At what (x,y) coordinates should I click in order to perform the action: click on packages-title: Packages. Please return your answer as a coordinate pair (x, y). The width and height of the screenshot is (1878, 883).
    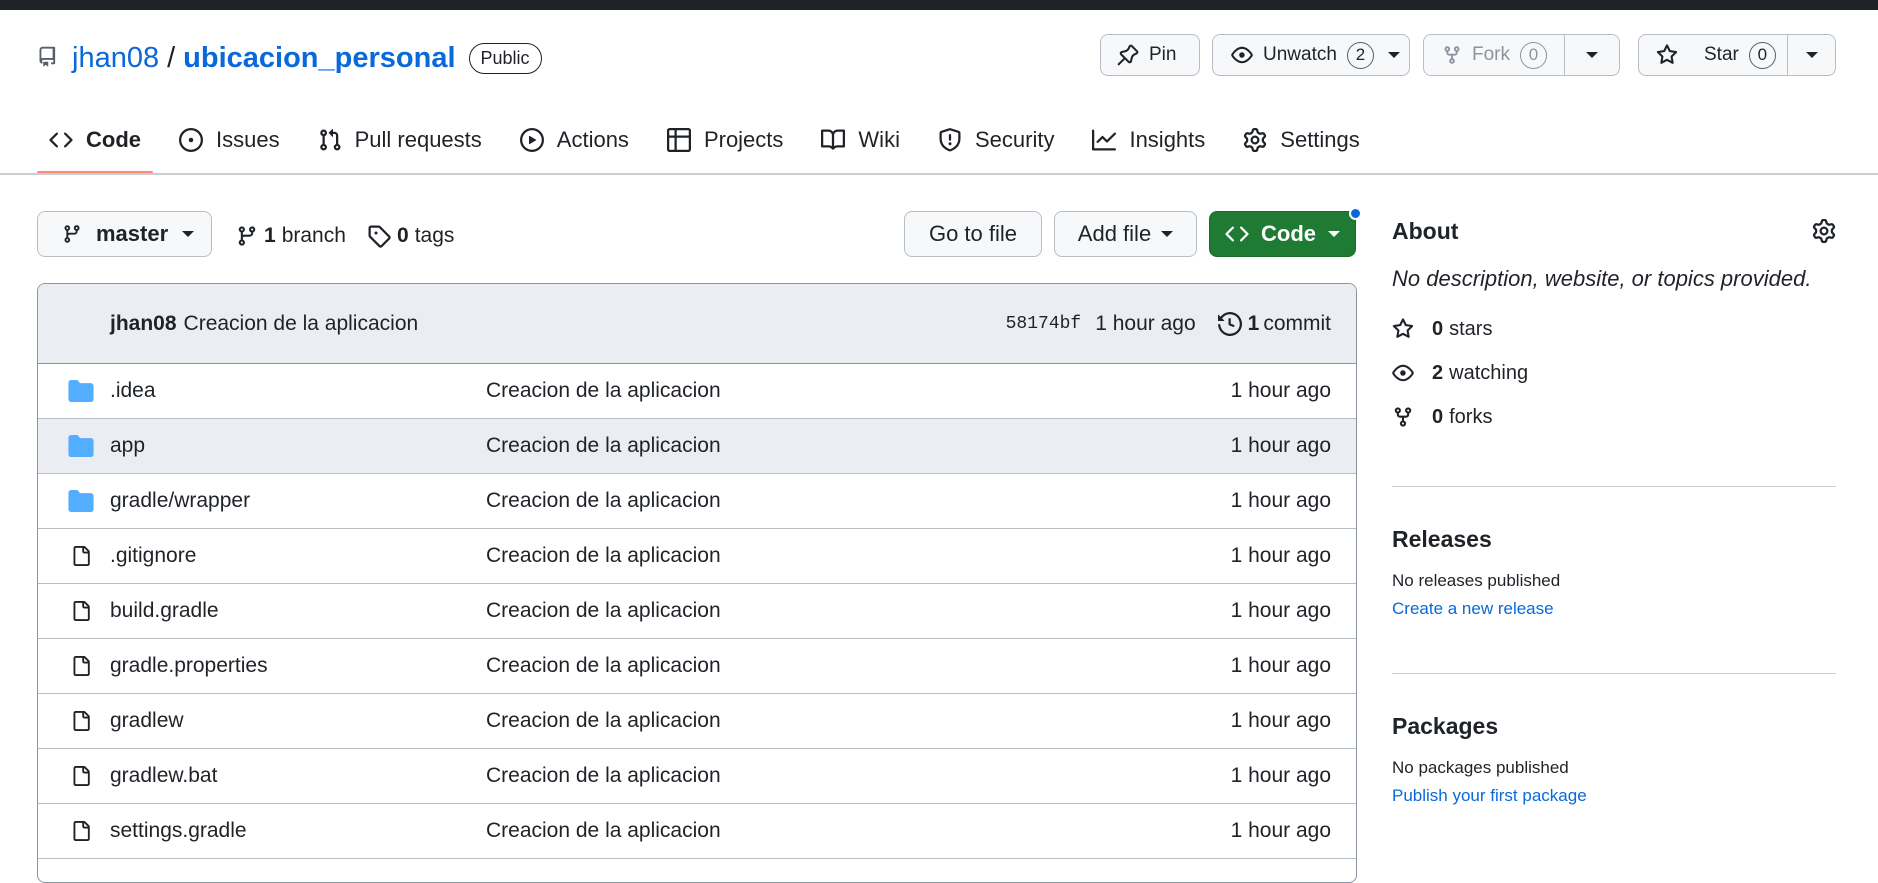
    Looking at the image, I should click on (1614, 726).